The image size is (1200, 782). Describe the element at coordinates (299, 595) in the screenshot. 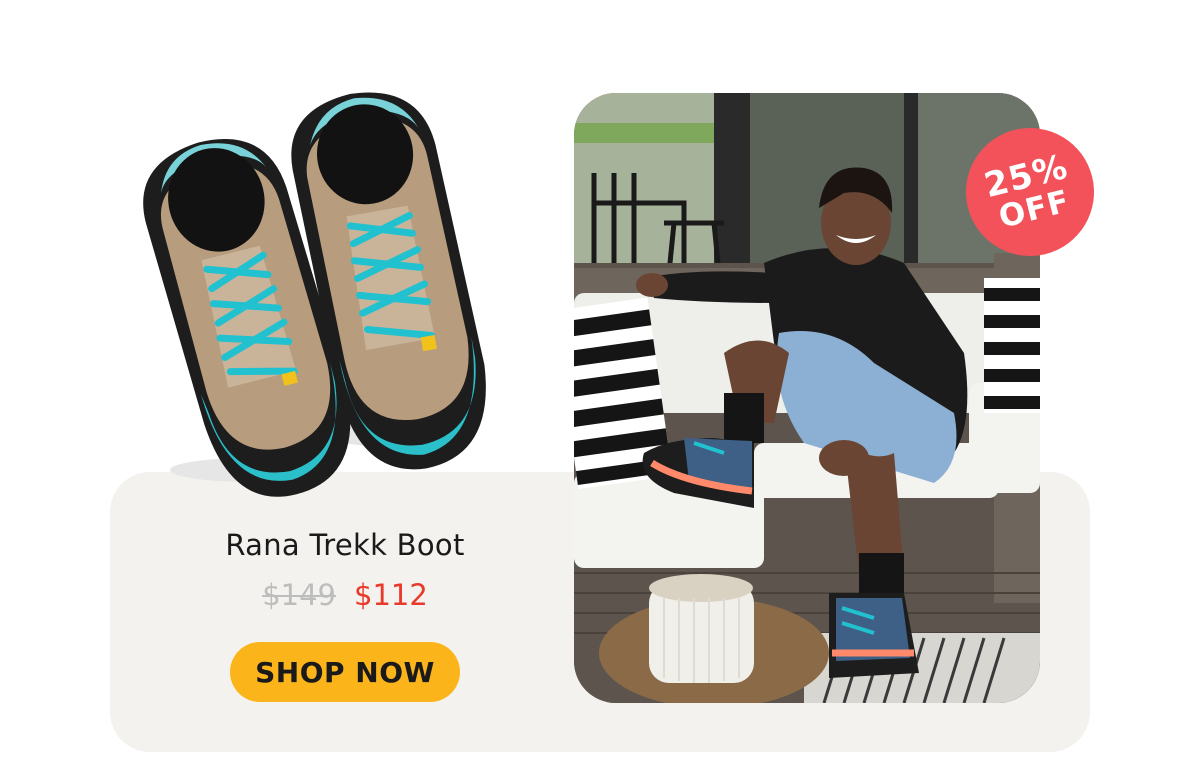

I see `original-price: $149` at that location.